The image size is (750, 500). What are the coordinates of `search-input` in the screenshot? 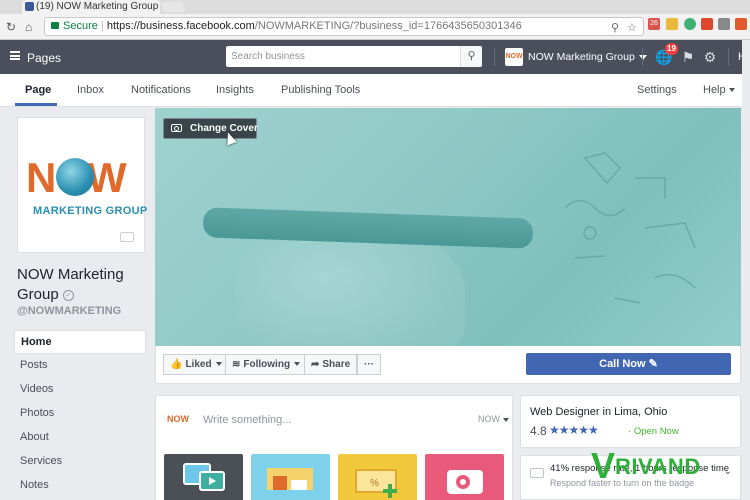 It's located at (341, 56).